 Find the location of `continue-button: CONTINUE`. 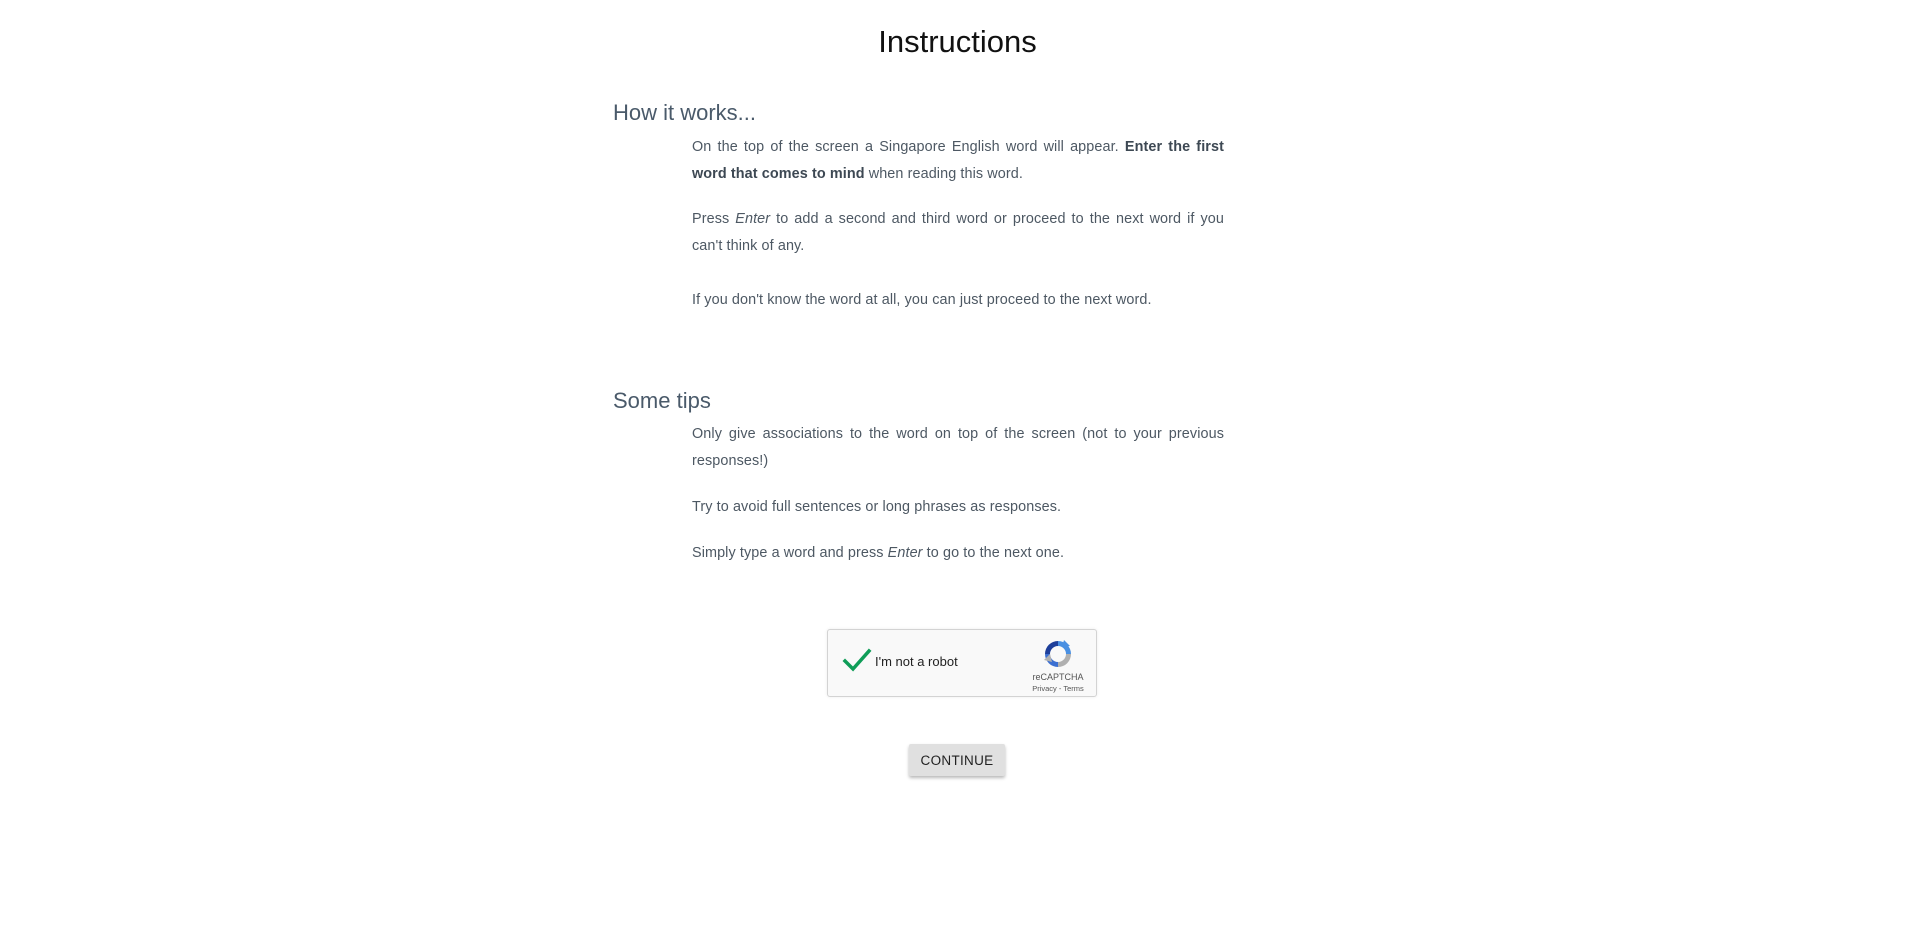

continue-button: CONTINUE is located at coordinates (957, 760).